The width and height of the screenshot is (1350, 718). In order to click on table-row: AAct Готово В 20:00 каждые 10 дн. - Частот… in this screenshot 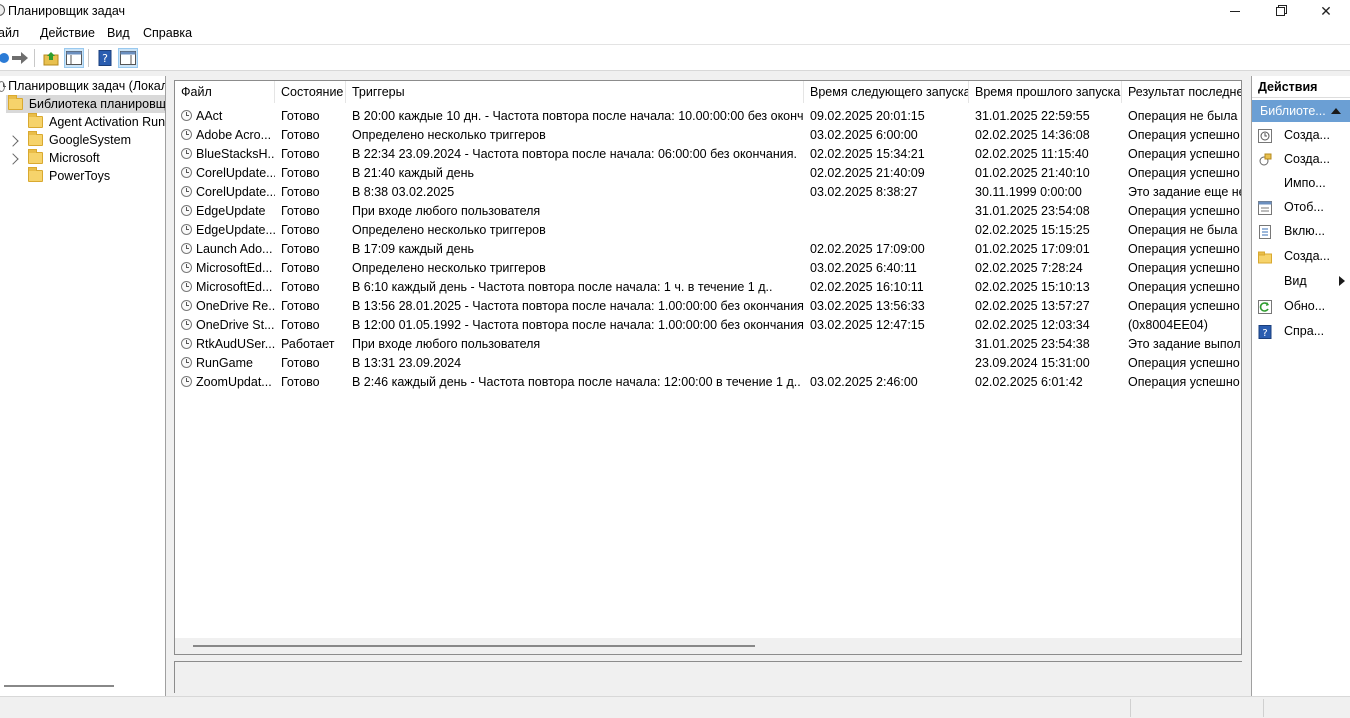, I will do `click(708, 116)`.